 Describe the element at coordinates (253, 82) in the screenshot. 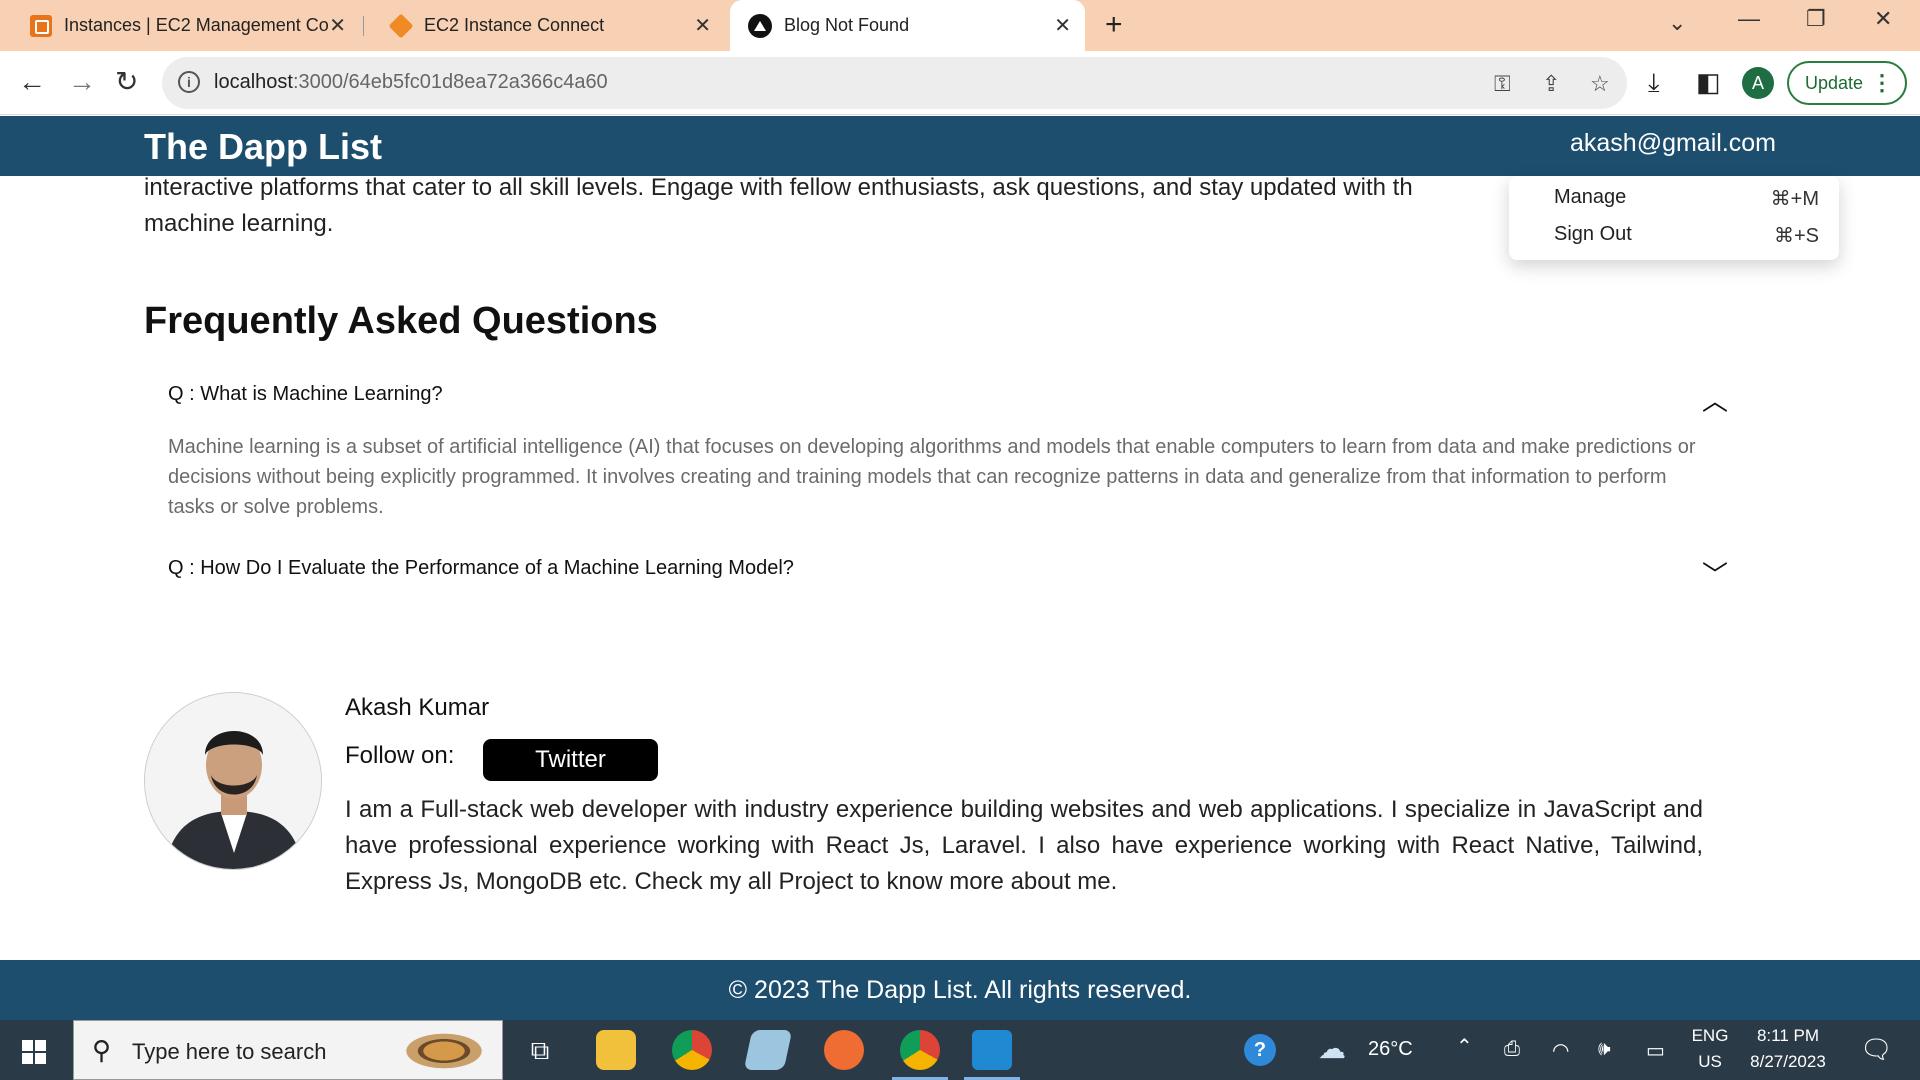

I see `url-host: localhost` at that location.